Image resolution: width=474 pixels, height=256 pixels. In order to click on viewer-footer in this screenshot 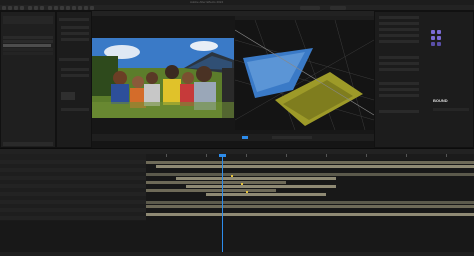, I will do `click(233, 137)`.